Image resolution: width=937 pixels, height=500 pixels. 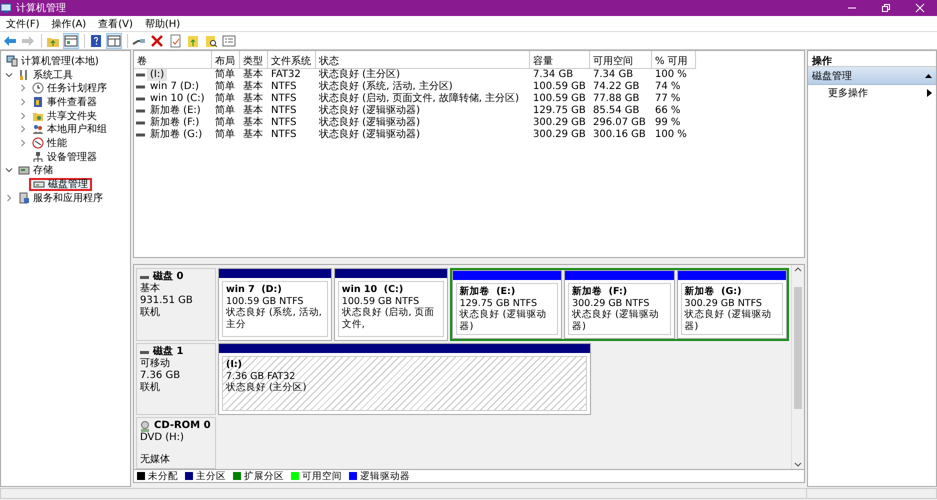 I want to click on partition-status: 状态良好 (主分区), so click(x=267, y=388).